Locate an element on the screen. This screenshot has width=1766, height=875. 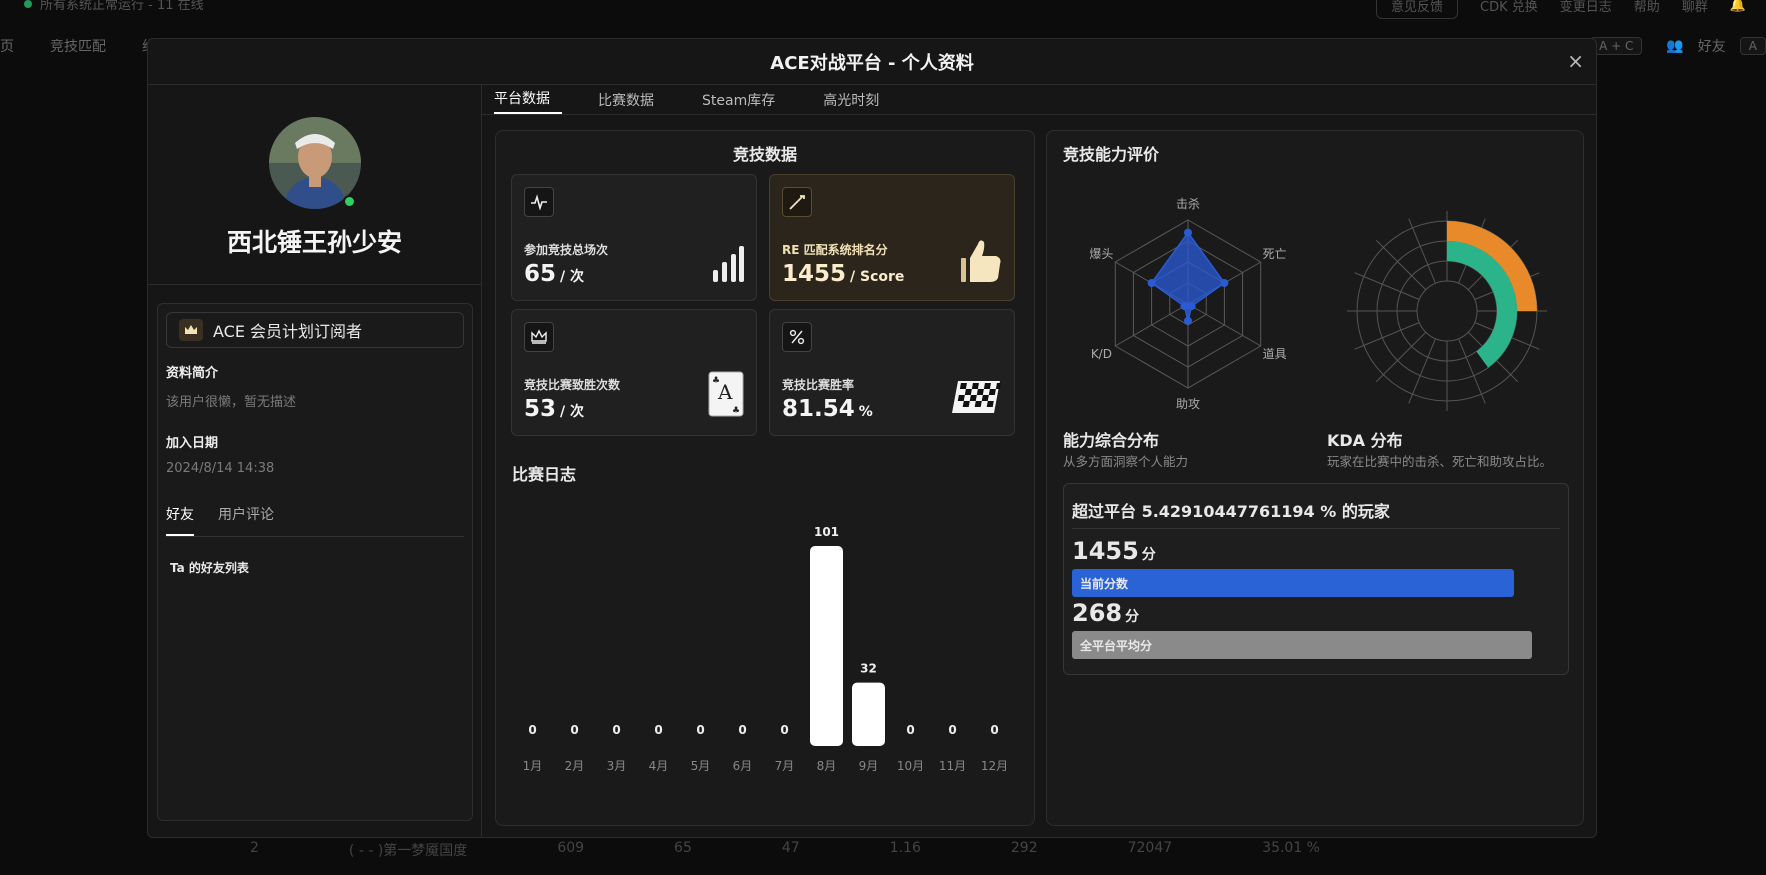
stat-value: 53/ 次 is located at coordinates (554, 409).